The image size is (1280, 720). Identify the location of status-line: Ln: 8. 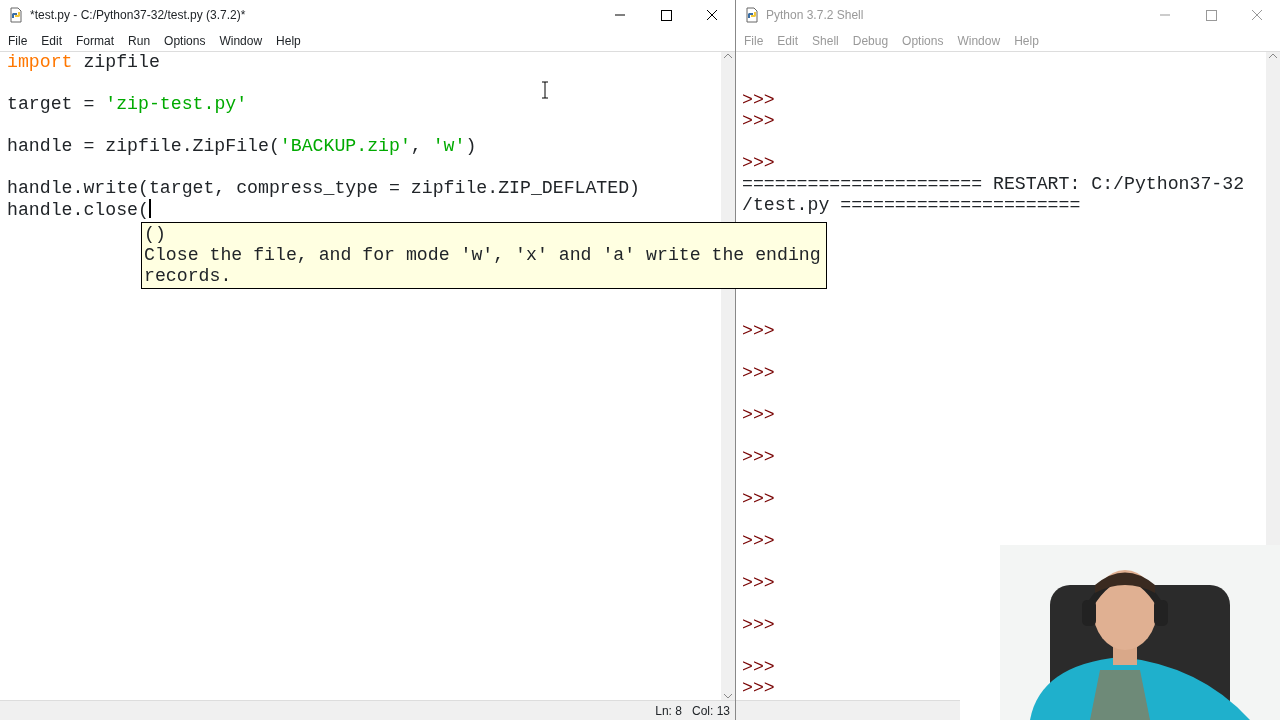
(668, 711).